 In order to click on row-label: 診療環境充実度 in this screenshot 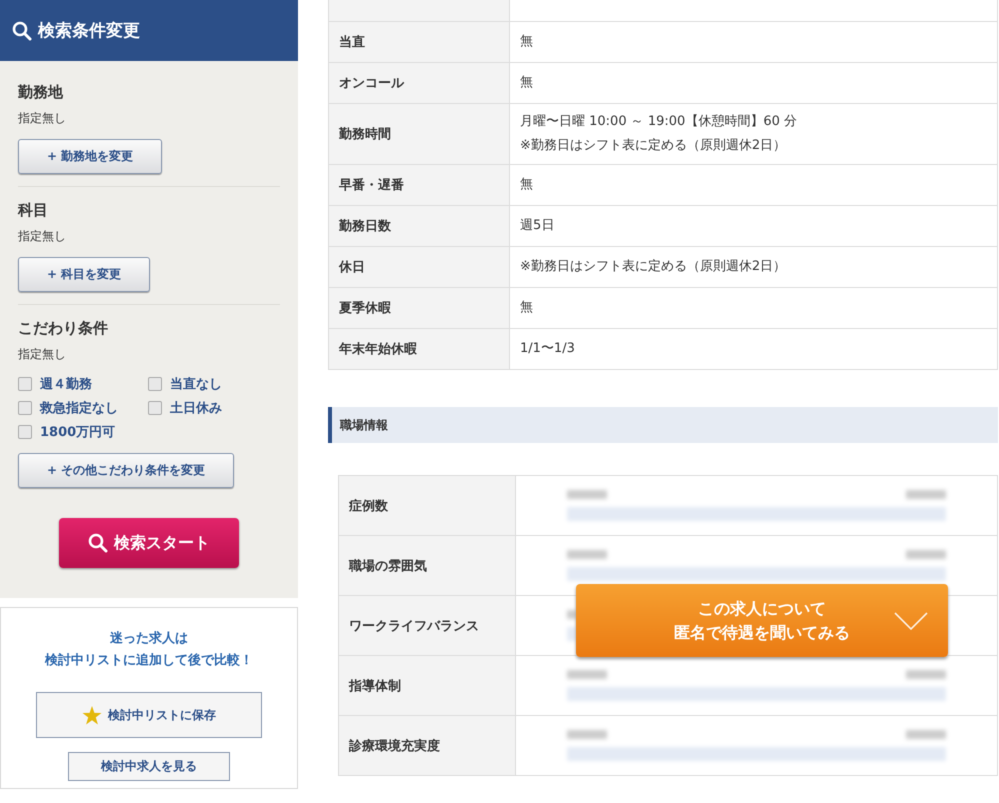, I will do `click(427, 746)`.